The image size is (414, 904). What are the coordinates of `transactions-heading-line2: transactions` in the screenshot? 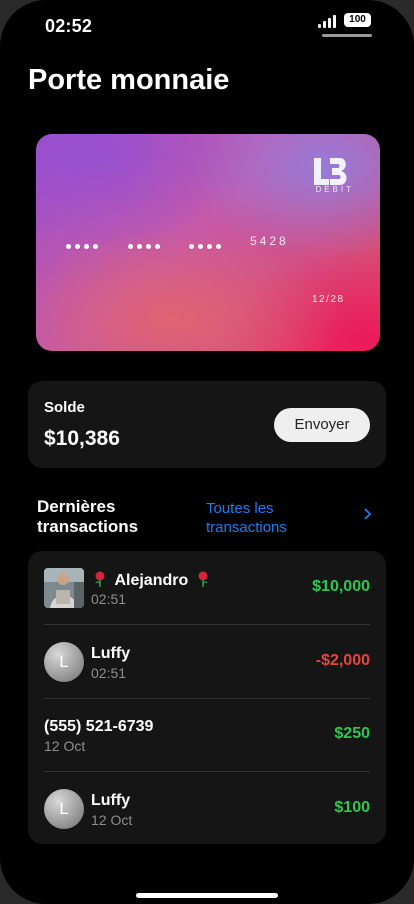 It's located at (88, 526).